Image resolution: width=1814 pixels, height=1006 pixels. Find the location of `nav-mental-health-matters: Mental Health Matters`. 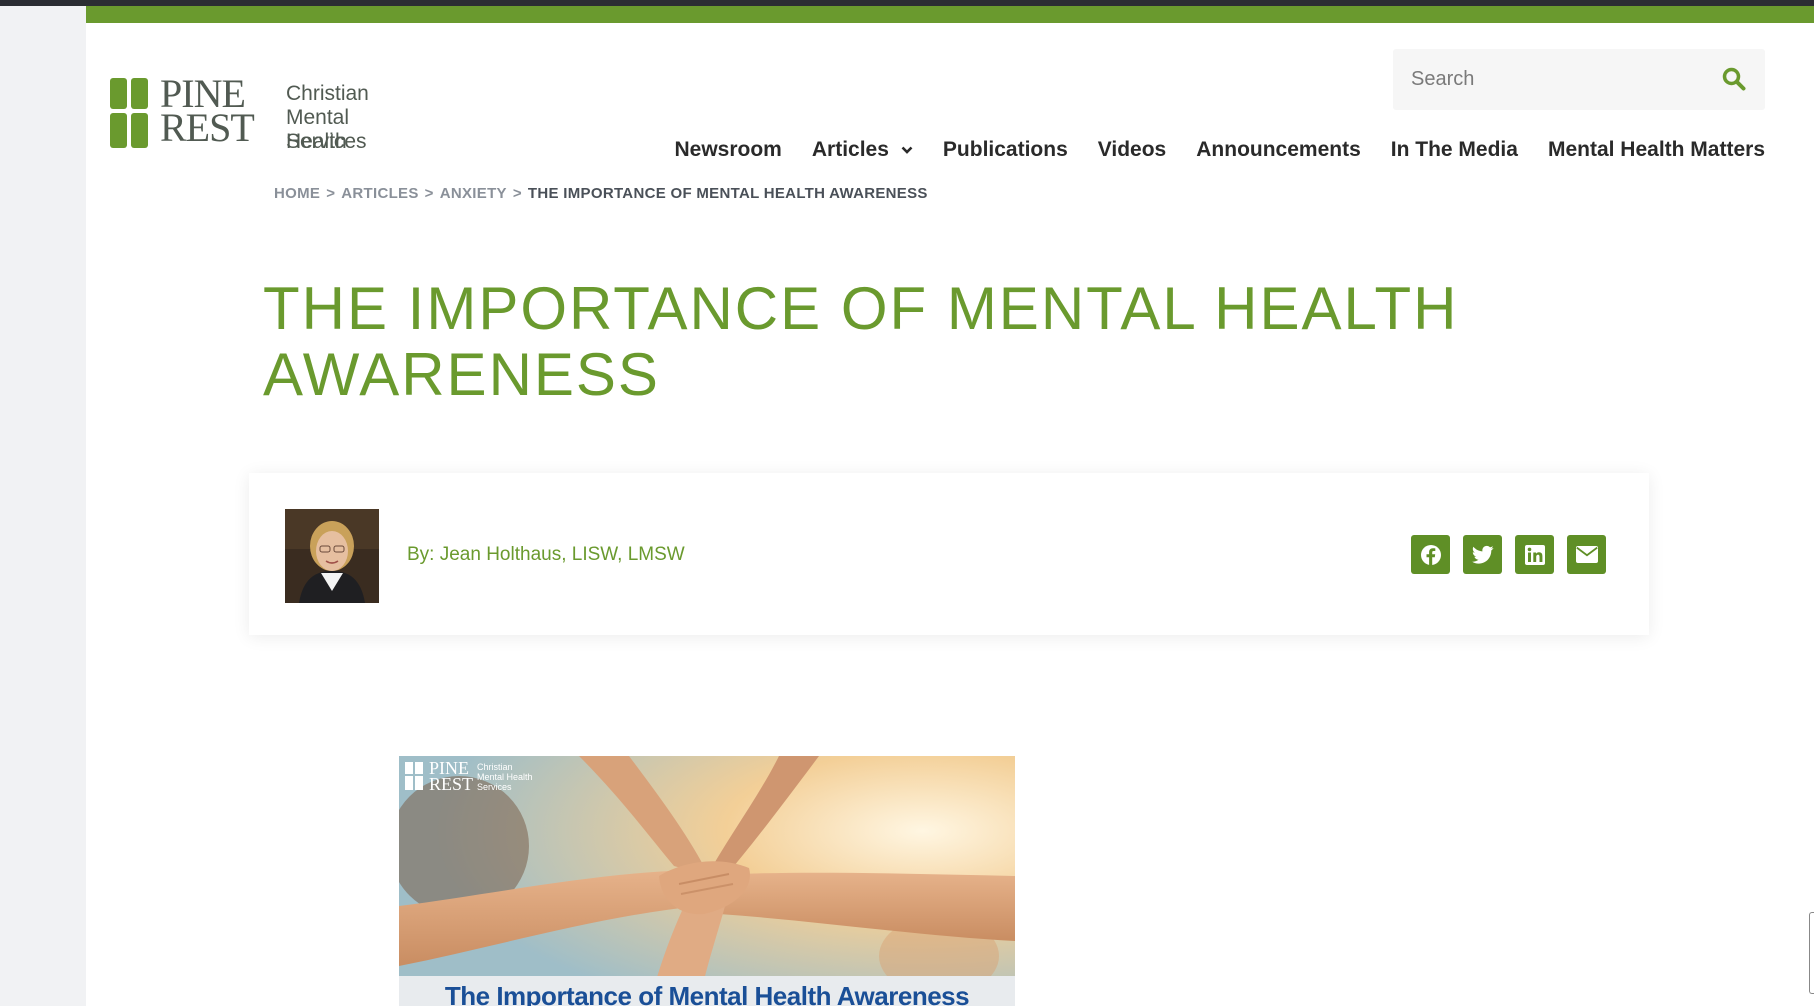

nav-mental-health-matters: Mental Health Matters is located at coordinates (1656, 150).